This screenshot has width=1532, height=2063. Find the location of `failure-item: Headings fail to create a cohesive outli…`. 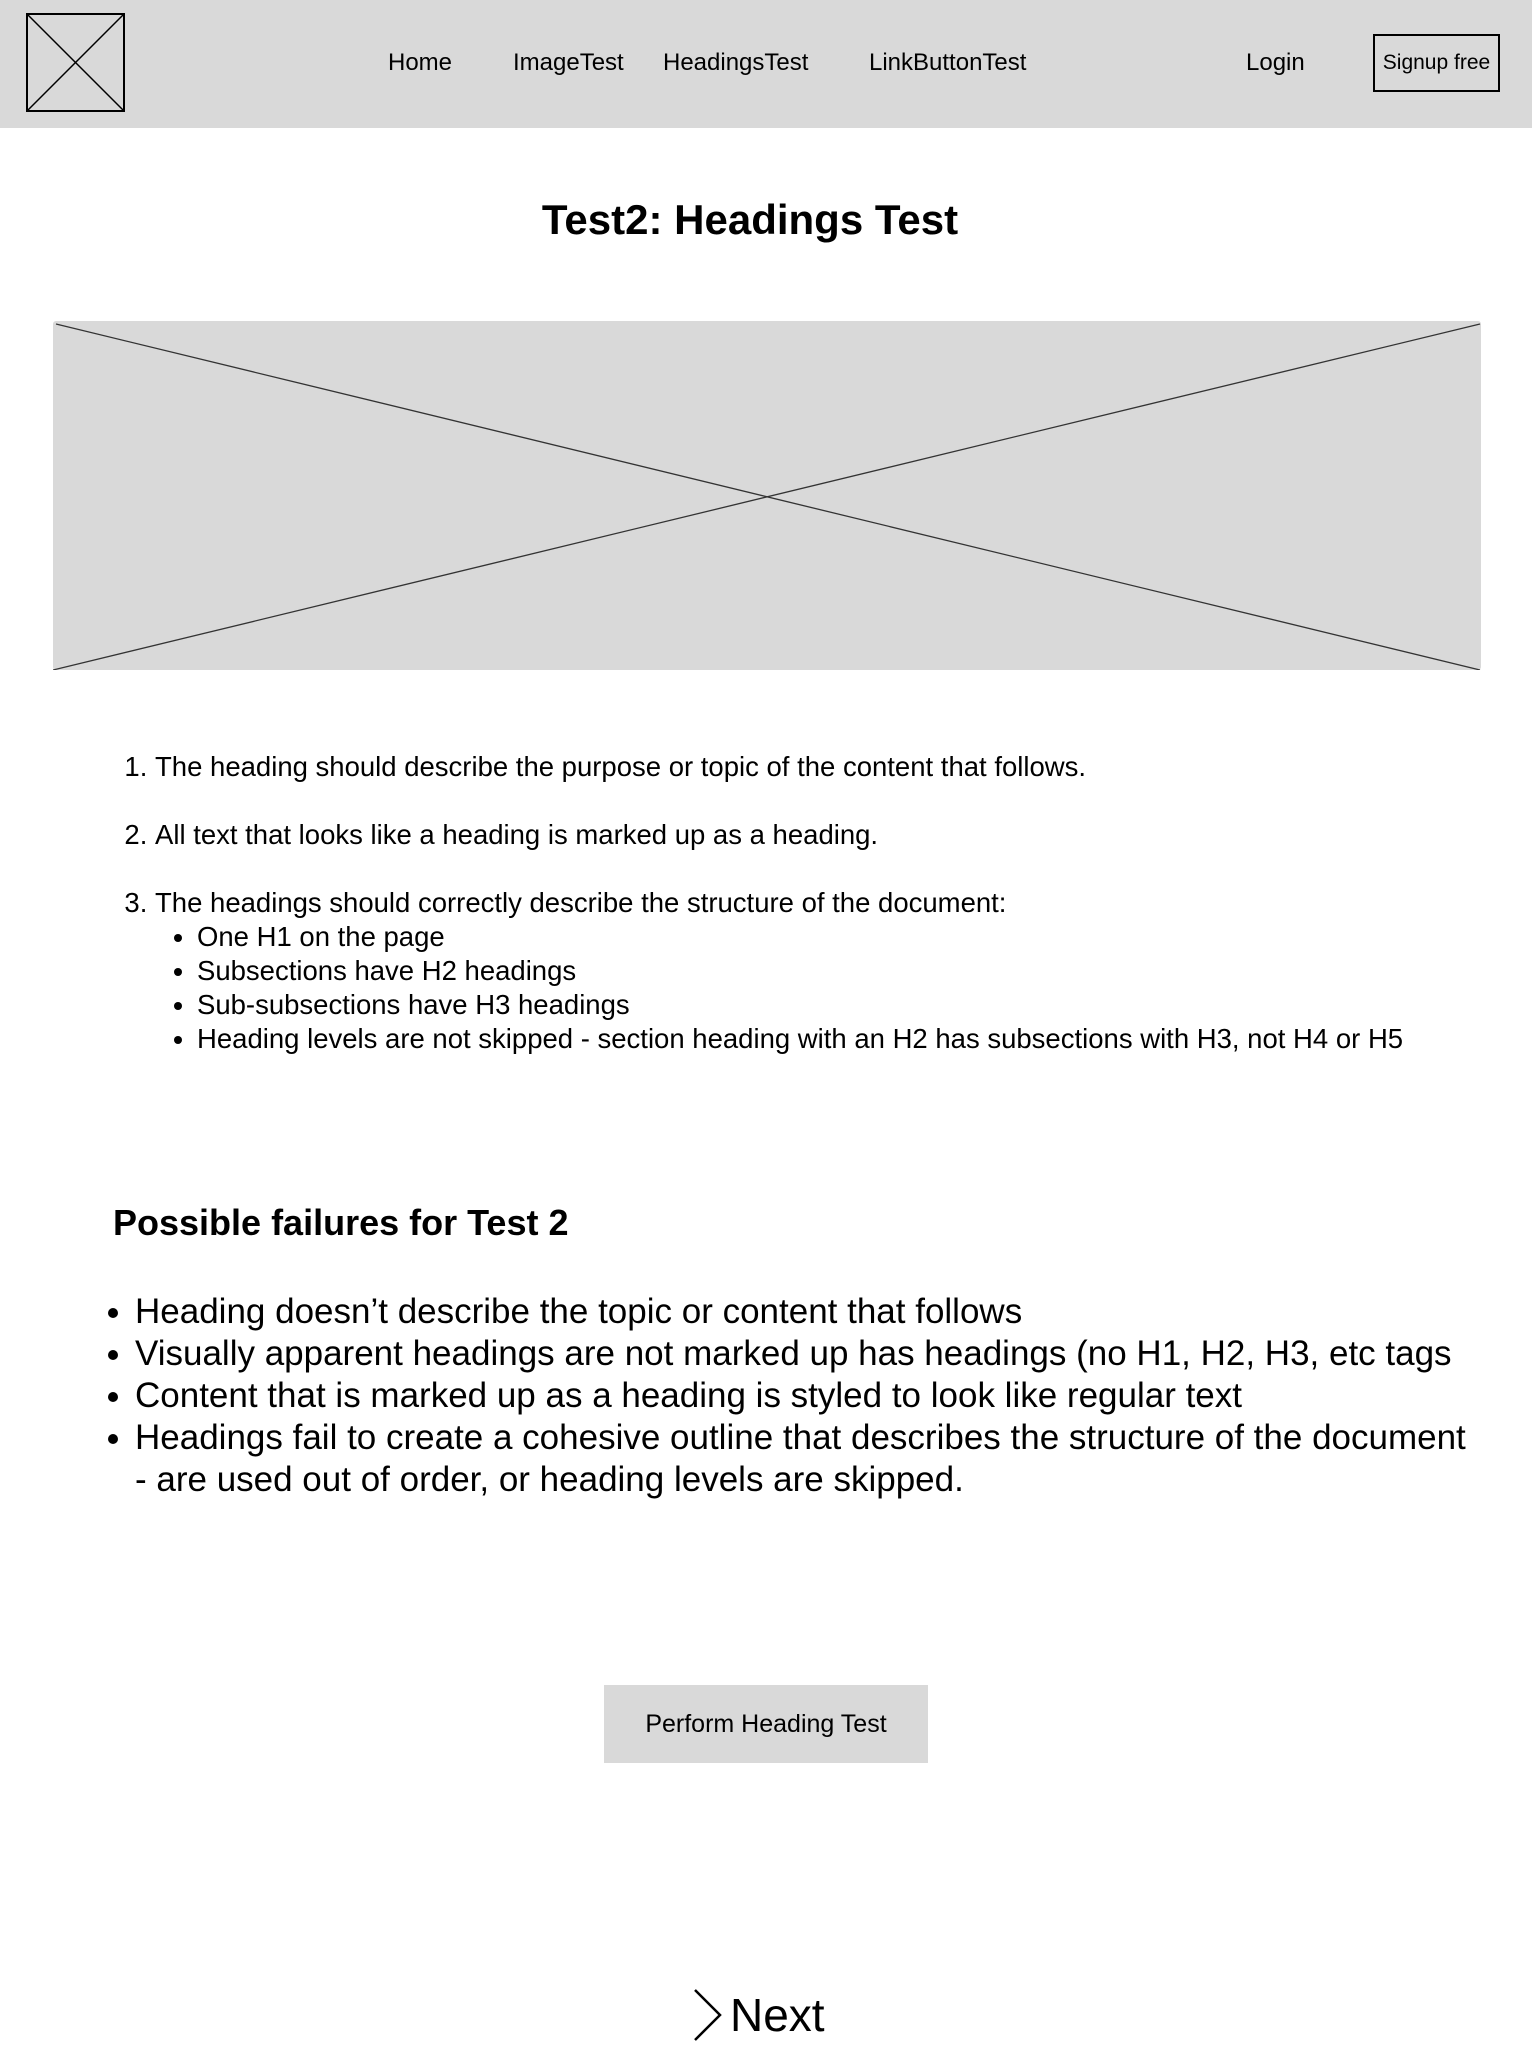

failure-item: Headings fail to create a cohesive outli… is located at coordinates (805, 1459).